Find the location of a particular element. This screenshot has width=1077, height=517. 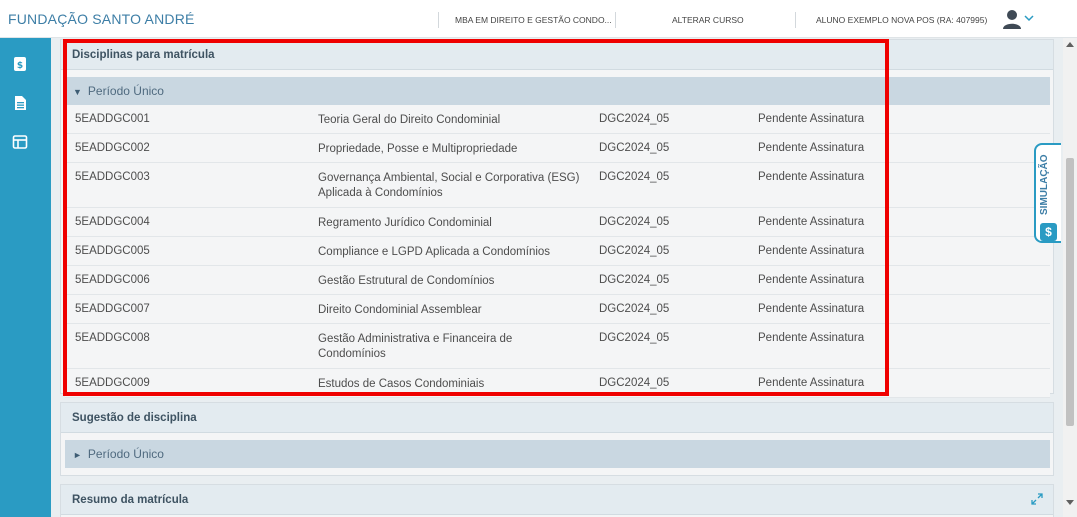

scrollbar is located at coordinates (1070, 277).